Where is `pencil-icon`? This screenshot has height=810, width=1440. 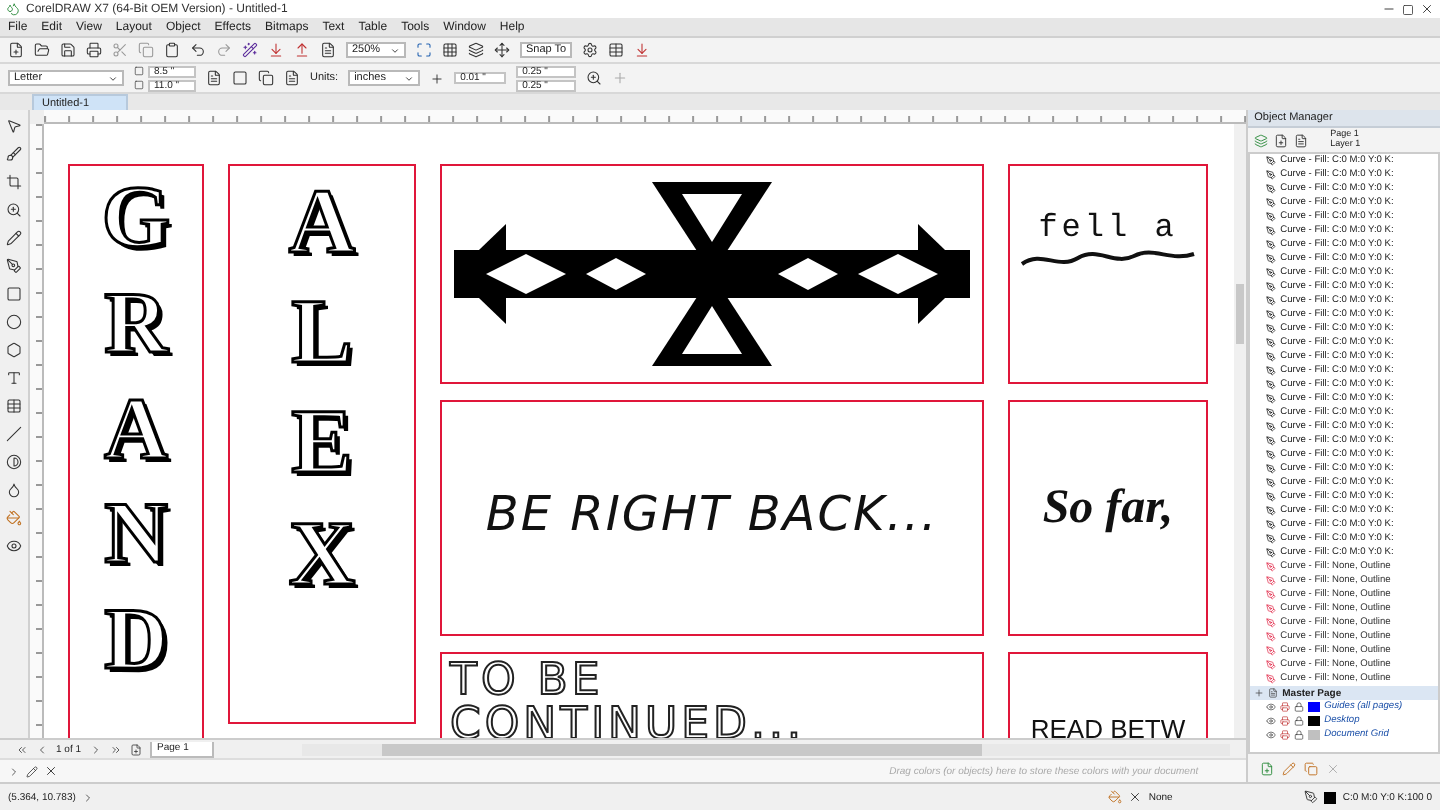 pencil-icon is located at coordinates (14, 238).